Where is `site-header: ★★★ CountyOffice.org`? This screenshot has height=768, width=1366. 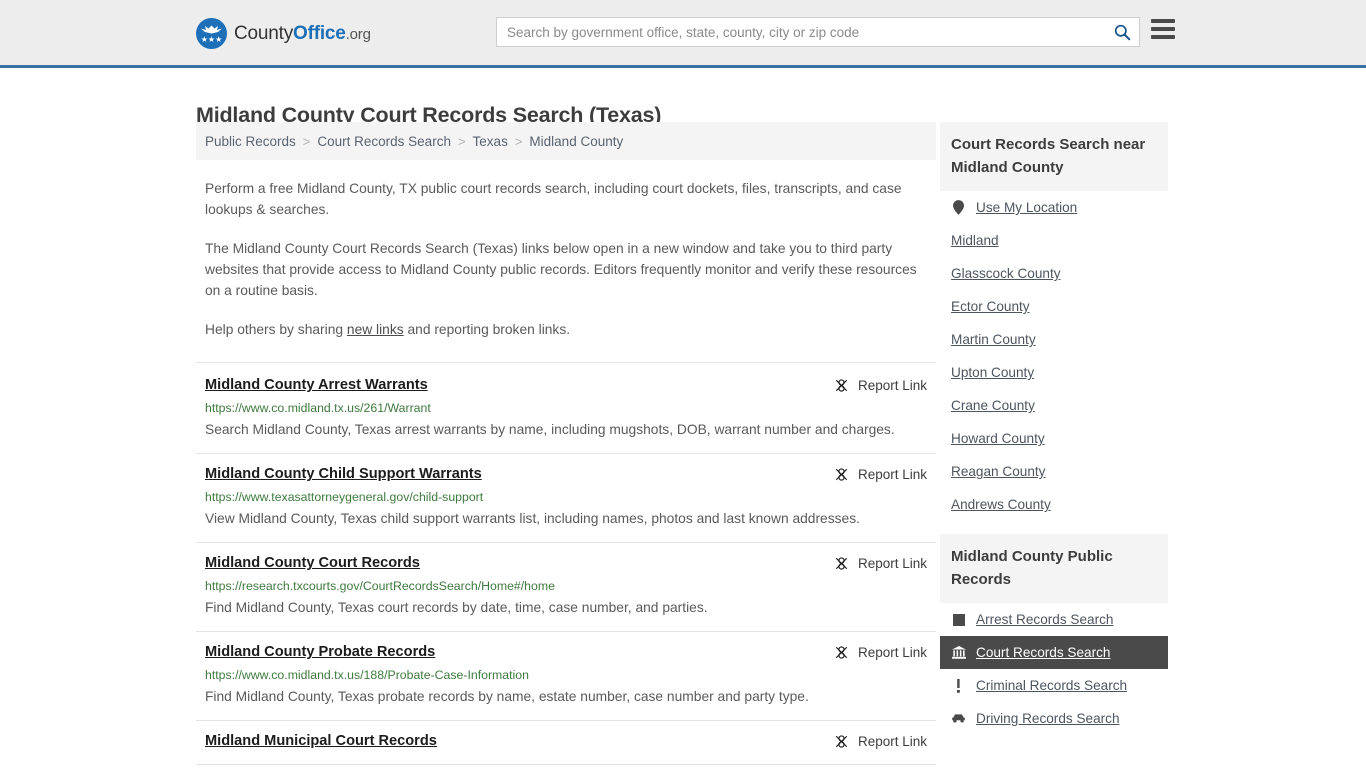 site-header: ★★★ CountyOffice.org is located at coordinates (683, 34).